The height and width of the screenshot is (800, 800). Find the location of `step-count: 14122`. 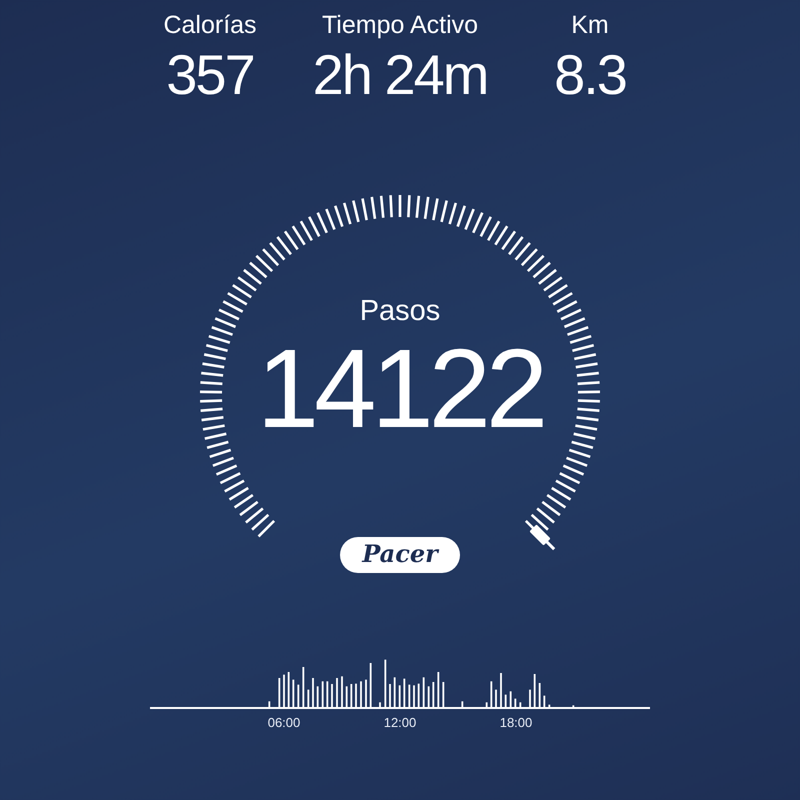

step-count: 14122 is located at coordinates (400, 389).